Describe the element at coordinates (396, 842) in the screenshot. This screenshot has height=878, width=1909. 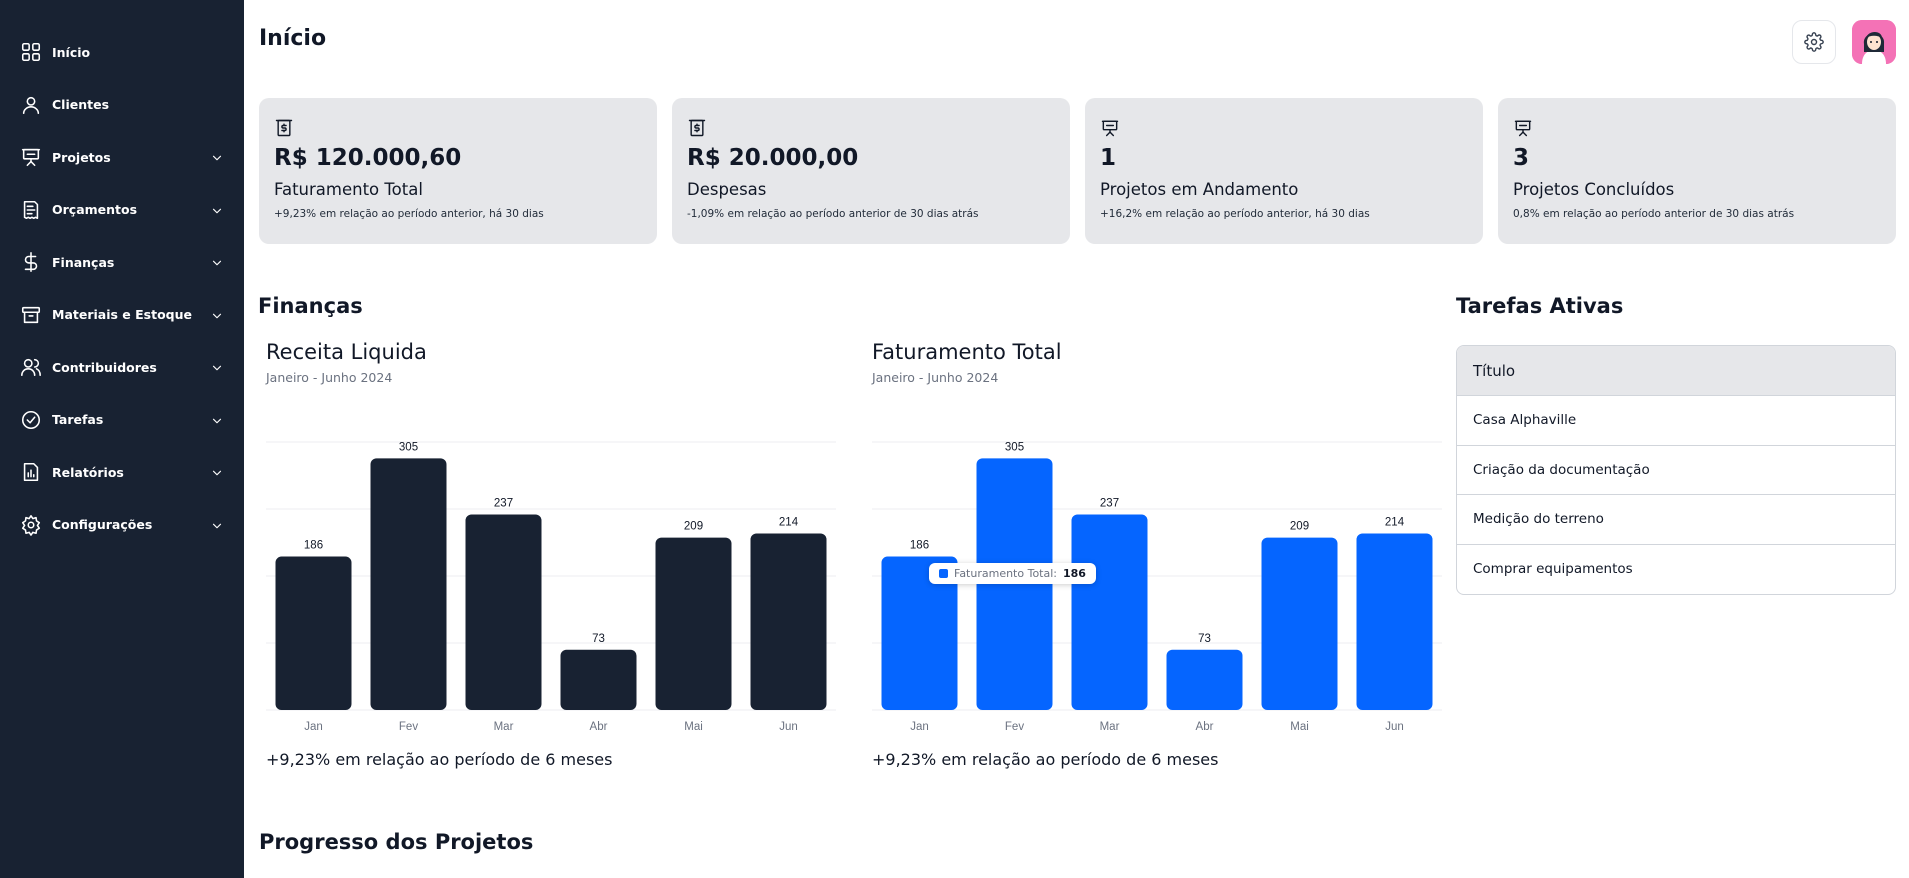
I see `section-title-progresso: Progresso dos Projetos` at that location.